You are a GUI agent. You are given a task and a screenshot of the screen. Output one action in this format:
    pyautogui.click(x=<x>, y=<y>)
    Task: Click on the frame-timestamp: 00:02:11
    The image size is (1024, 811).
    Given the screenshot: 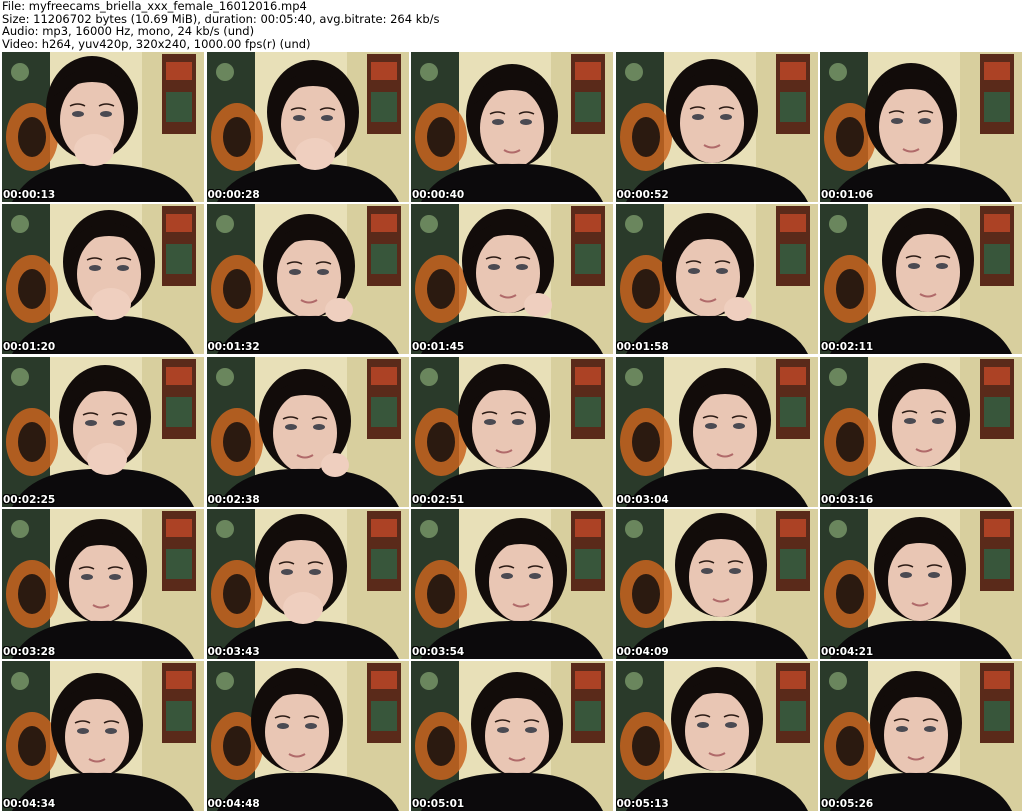 What is the action you would take?
    pyautogui.click(x=847, y=347)
    